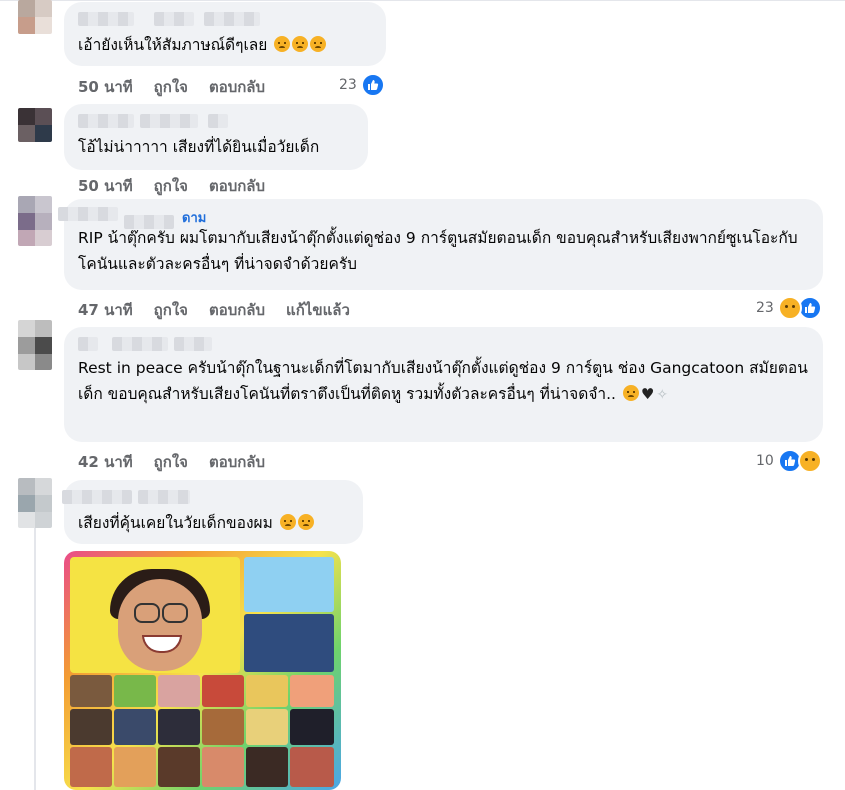 The height and width of the screenshot is (790, 845). Describe the element at coordinates (372, 85) in the screenshot. I see `like-reaction-icon` at that location.